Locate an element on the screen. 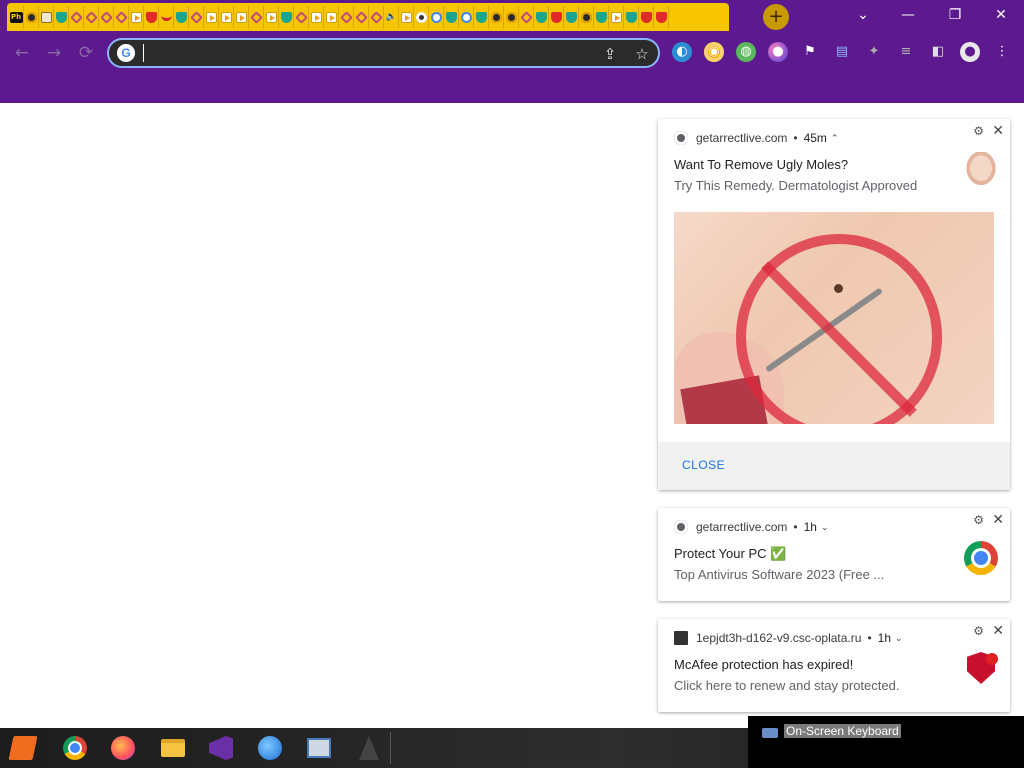 The image size is (1024, 768). extension-2-icon: ◉ is located at coordinates (714, 52).